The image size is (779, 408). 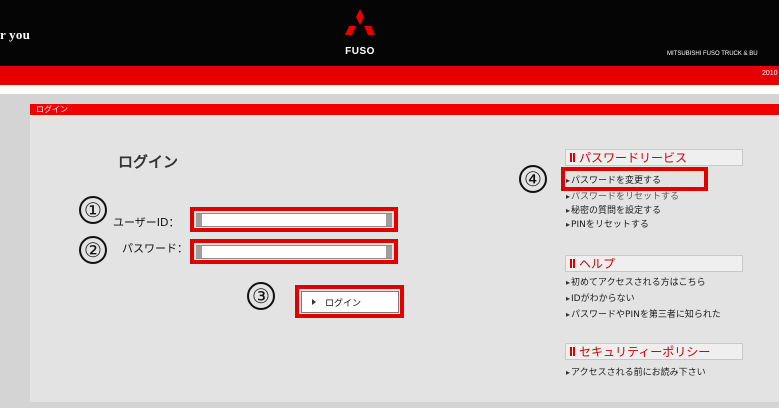 I want to click on link-set-secret-question: 秘密の質問を設定する, so click(x=613, y=211).